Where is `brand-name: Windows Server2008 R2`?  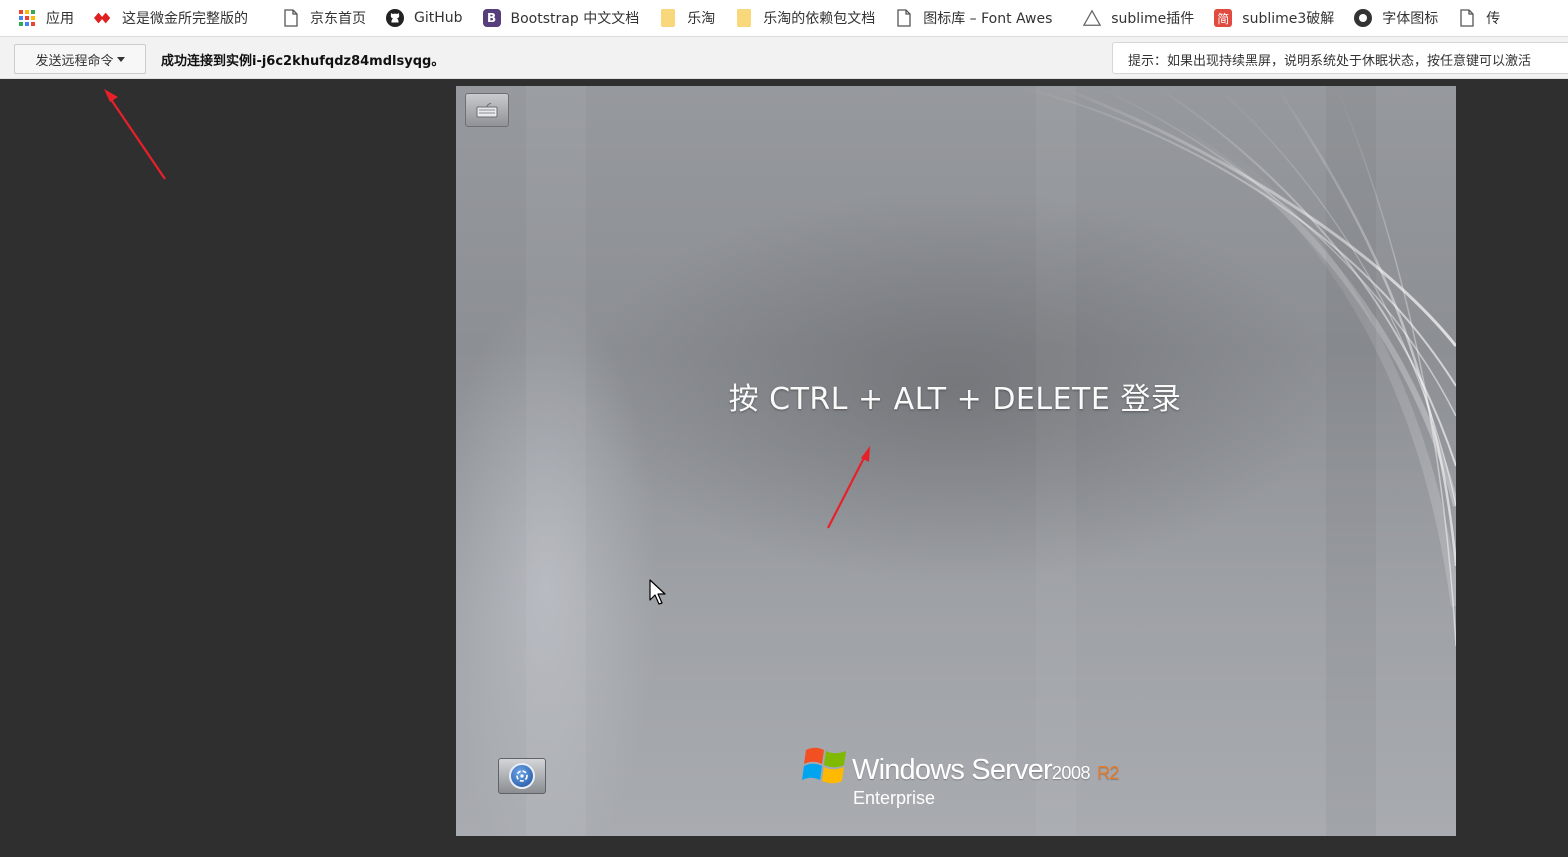
brand-name: Windows Server2008 R2 is located at coordinates (985, 770).